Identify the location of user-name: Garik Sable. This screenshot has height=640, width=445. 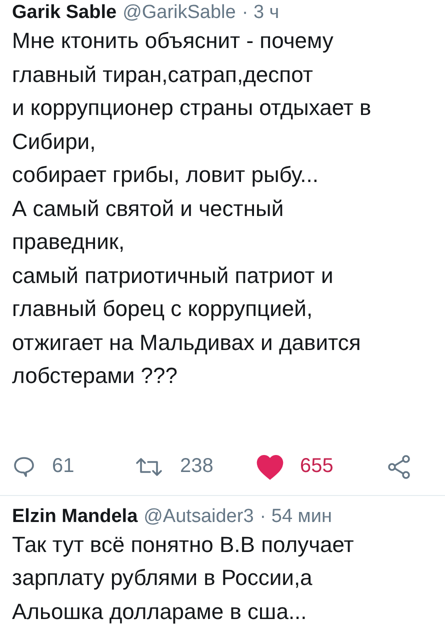
(64, 13).